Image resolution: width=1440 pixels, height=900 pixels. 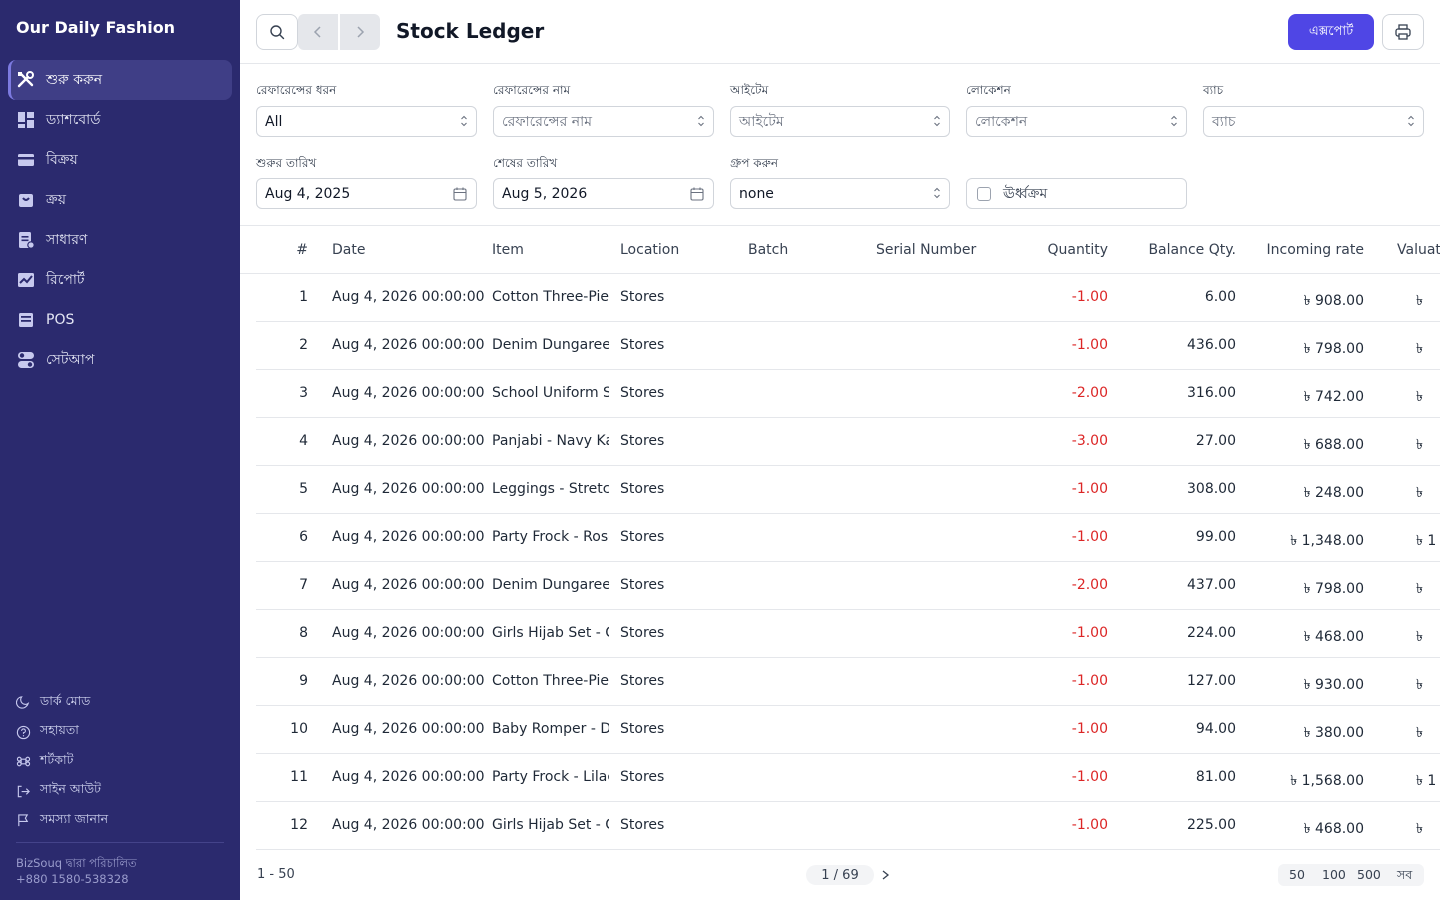 I want to click on command-icon, so click(x=23, y=761).